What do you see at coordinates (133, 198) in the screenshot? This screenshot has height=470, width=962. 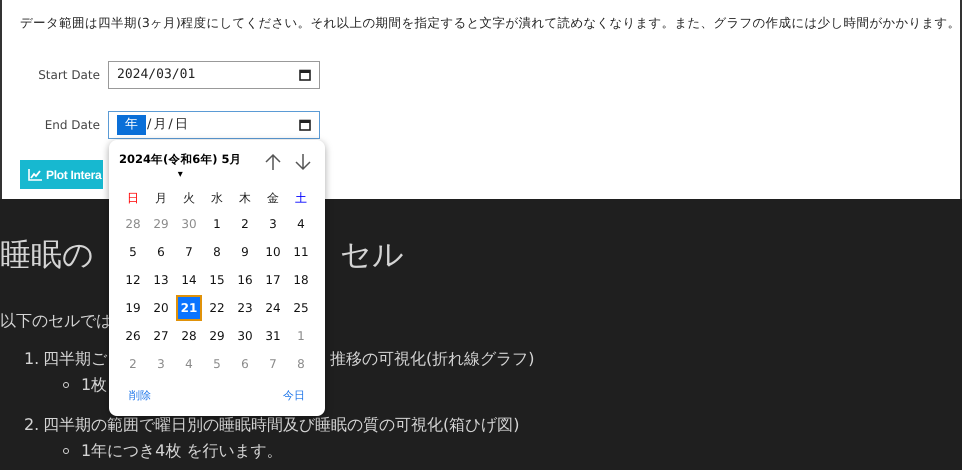 I see `weekday-label: 日` at bounding box center [133, 198].